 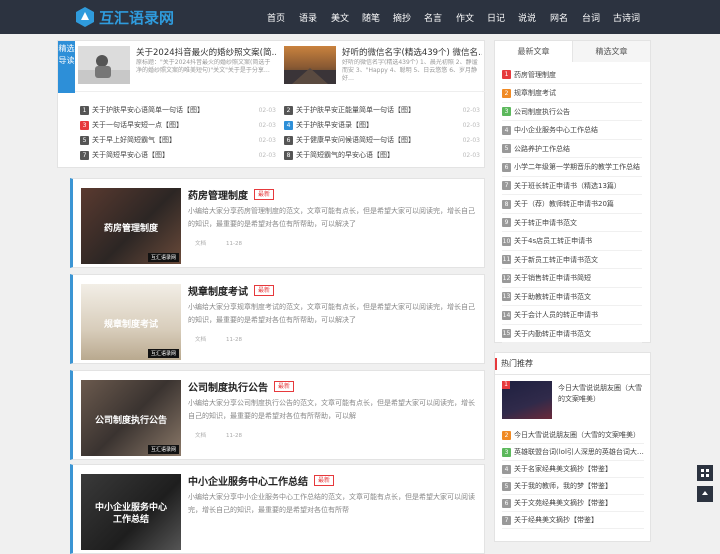 What do you see at coordinates (556, 520) in the screenshot?
I see `list-item-title: 关于经典美文摘抄【带鉴】` at bounding box center [556, 520].